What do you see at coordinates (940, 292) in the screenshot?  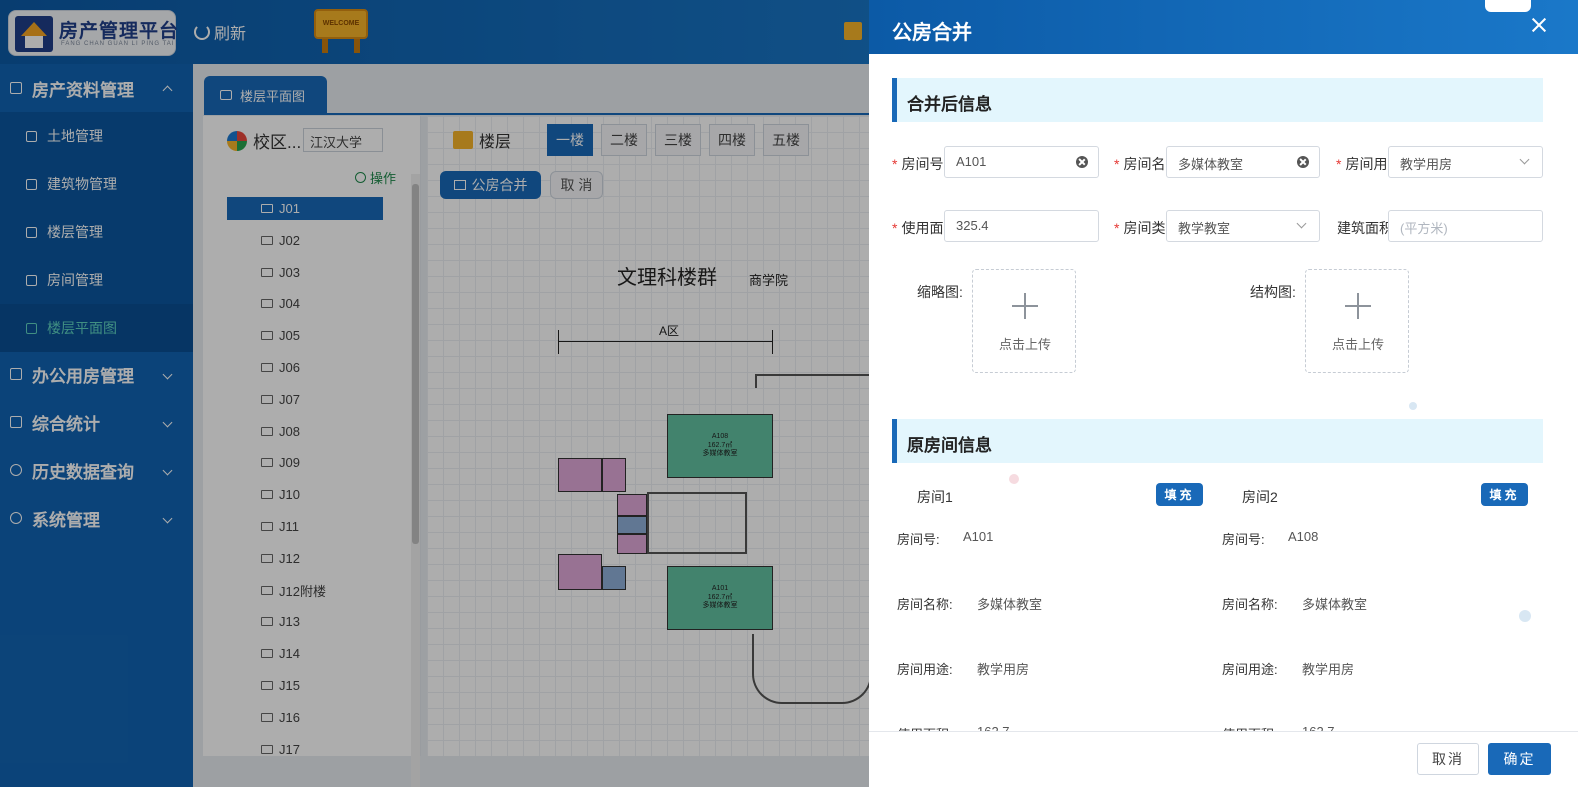 I see `thumbnail-label: 缩略图:` at bounding box center [940, 292].